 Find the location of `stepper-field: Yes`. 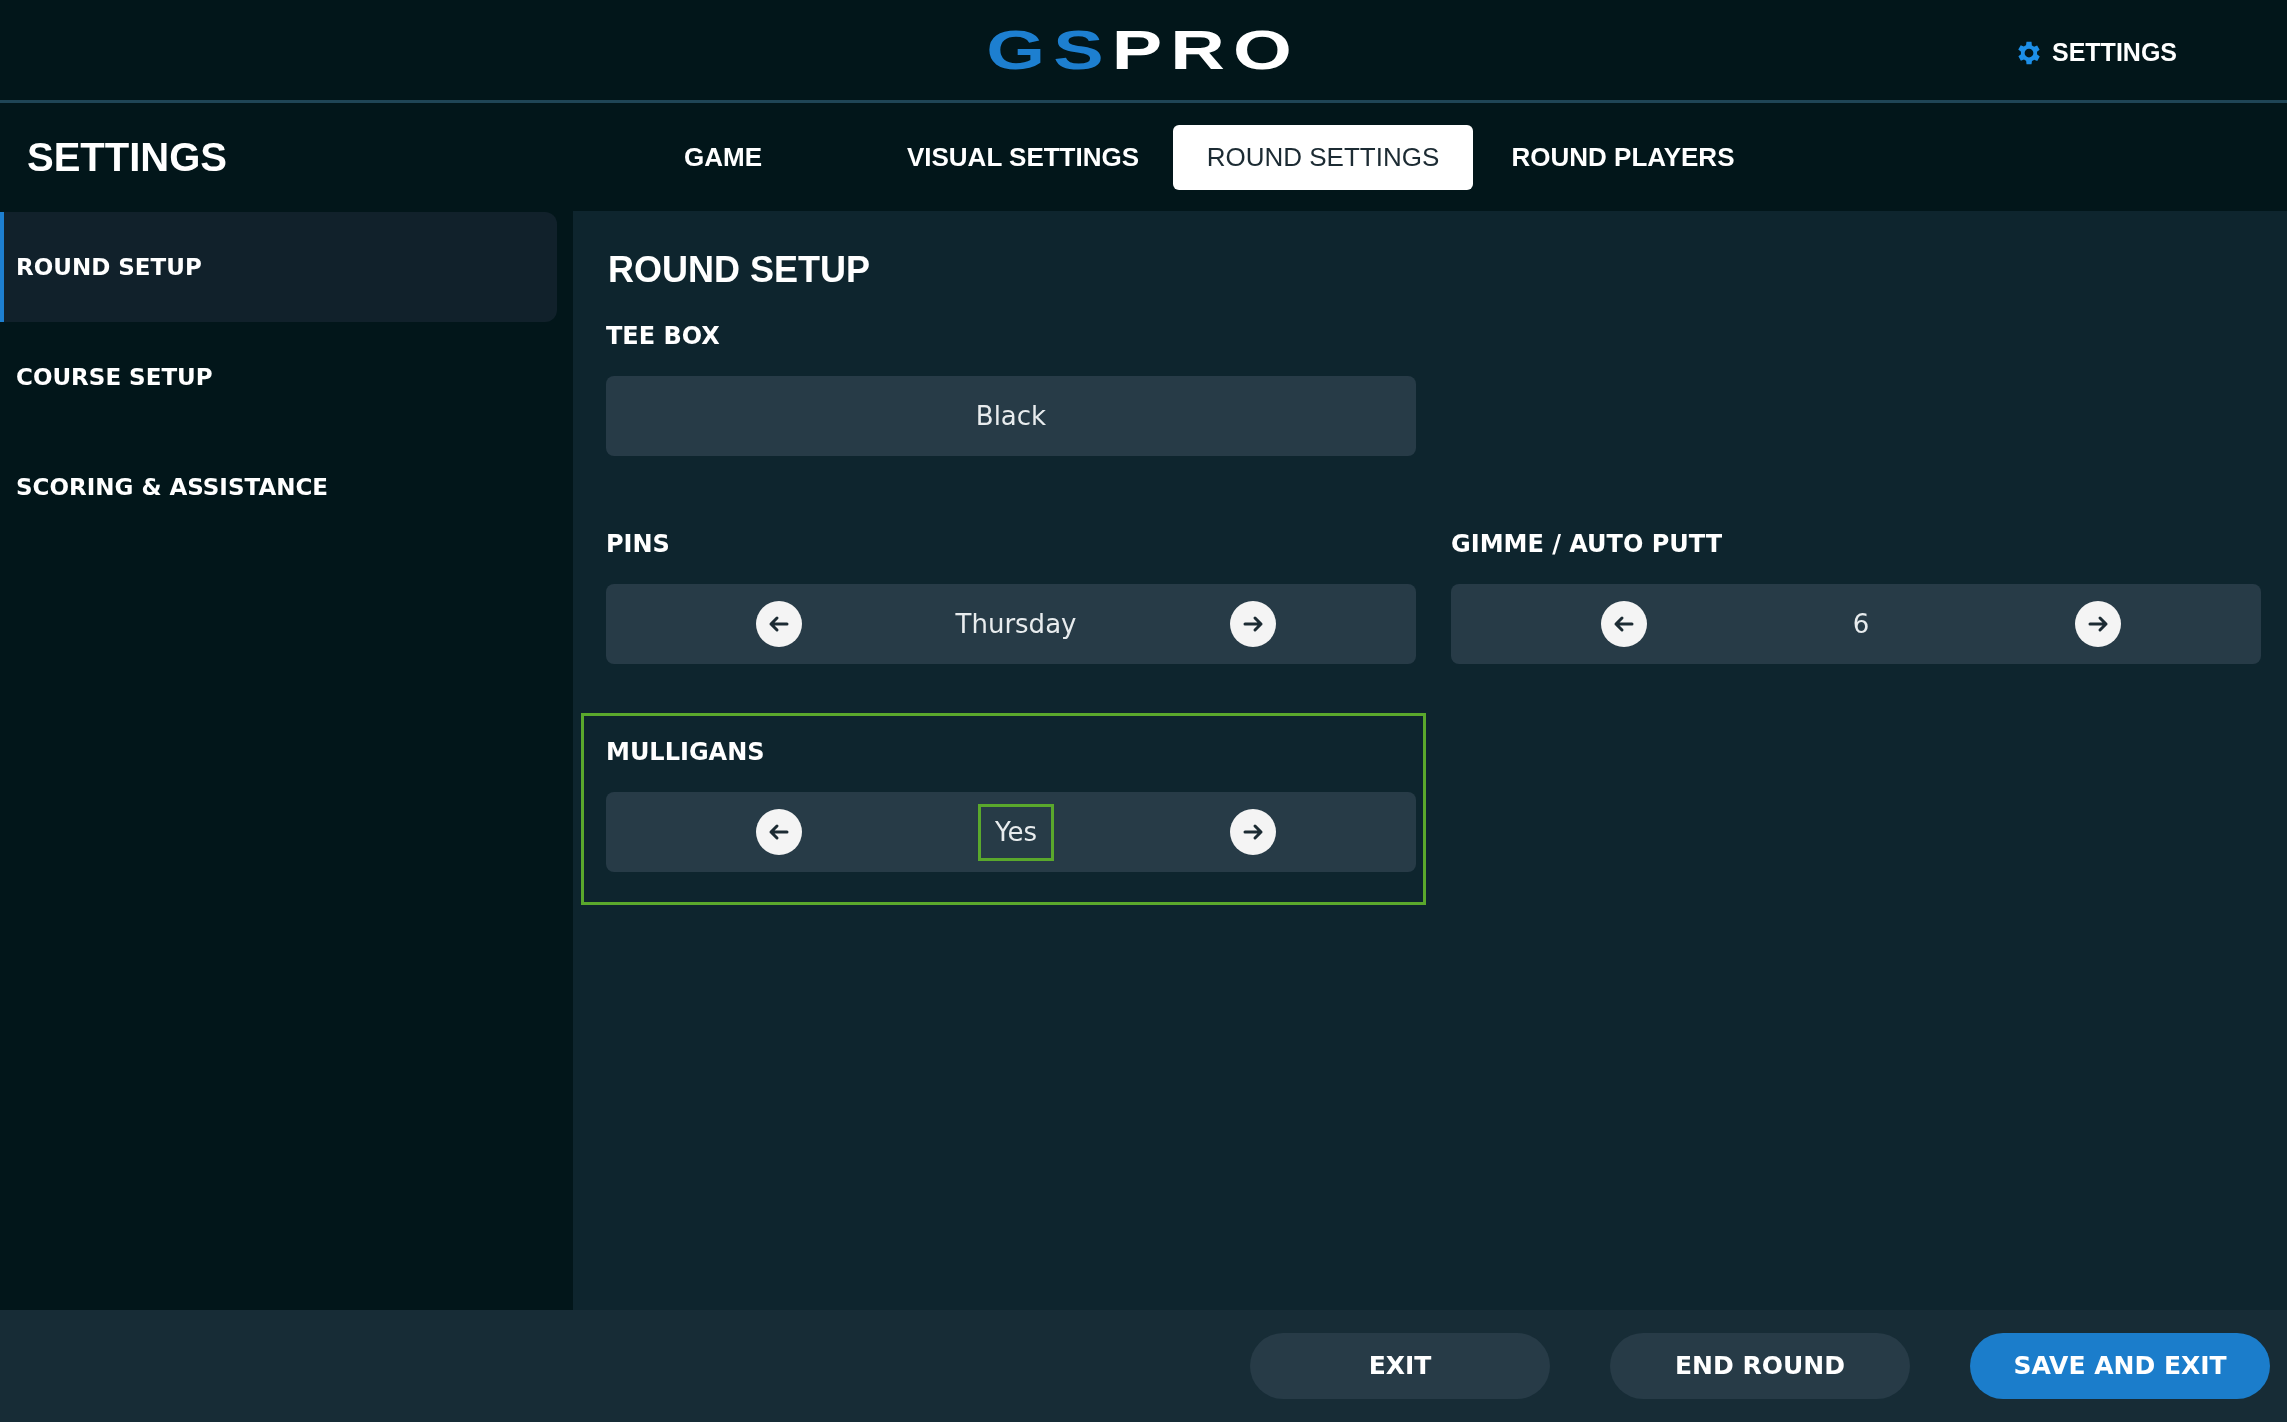

stepper-field: Yes is located at coordinates (1011, 832).